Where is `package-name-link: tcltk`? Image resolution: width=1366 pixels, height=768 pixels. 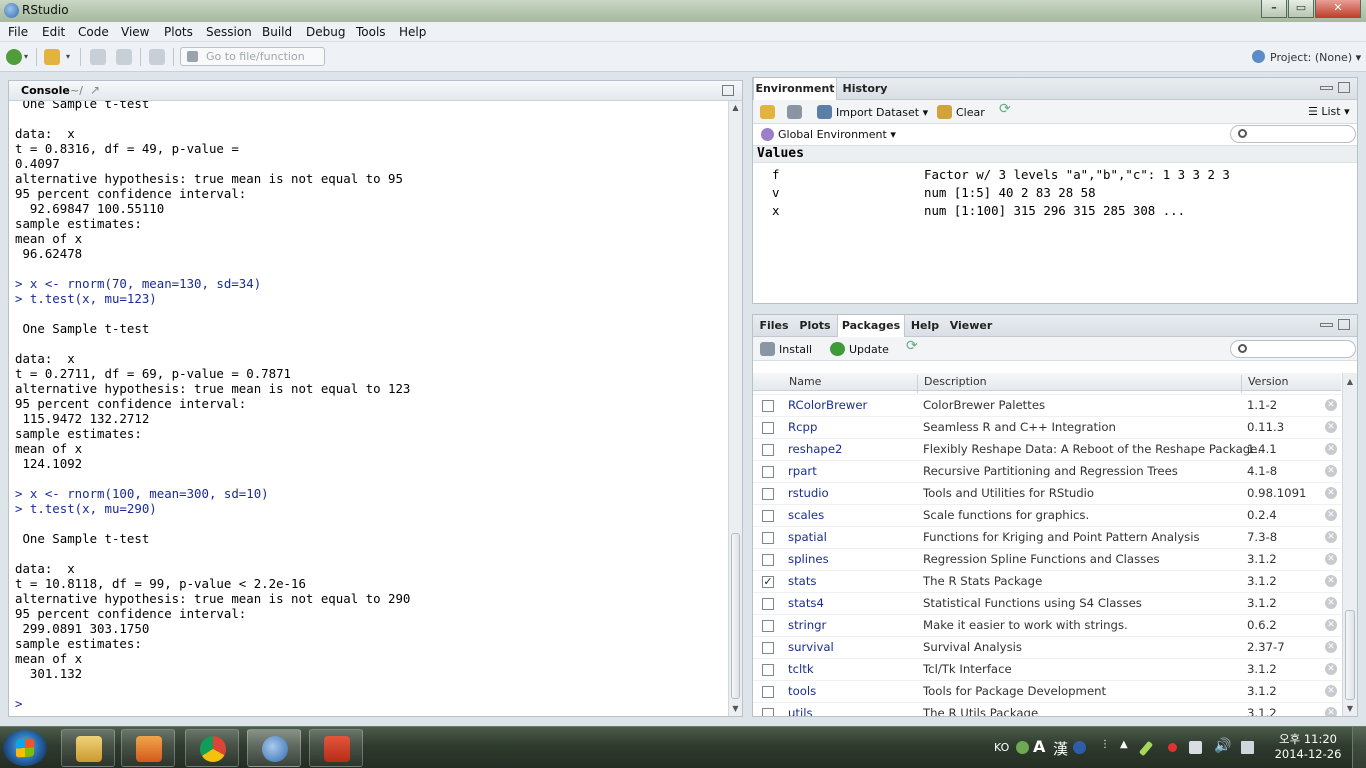 package-name-link: tcltk is located at coordinates (801, 669).